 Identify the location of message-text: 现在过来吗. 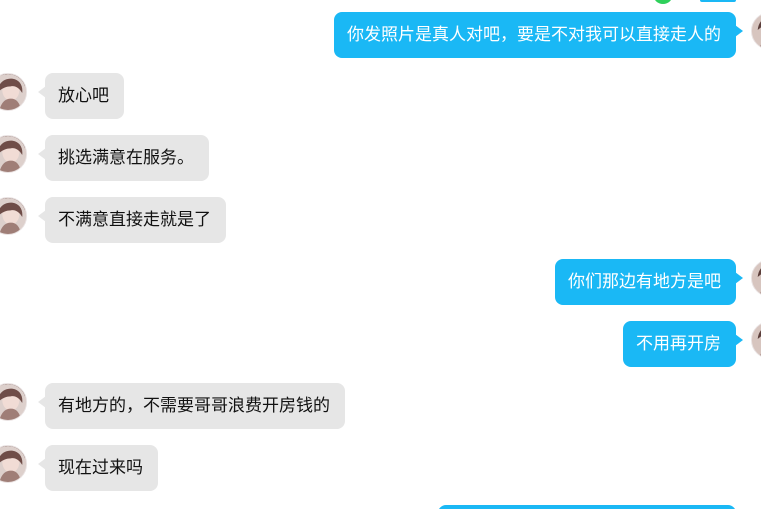
(100, 467).